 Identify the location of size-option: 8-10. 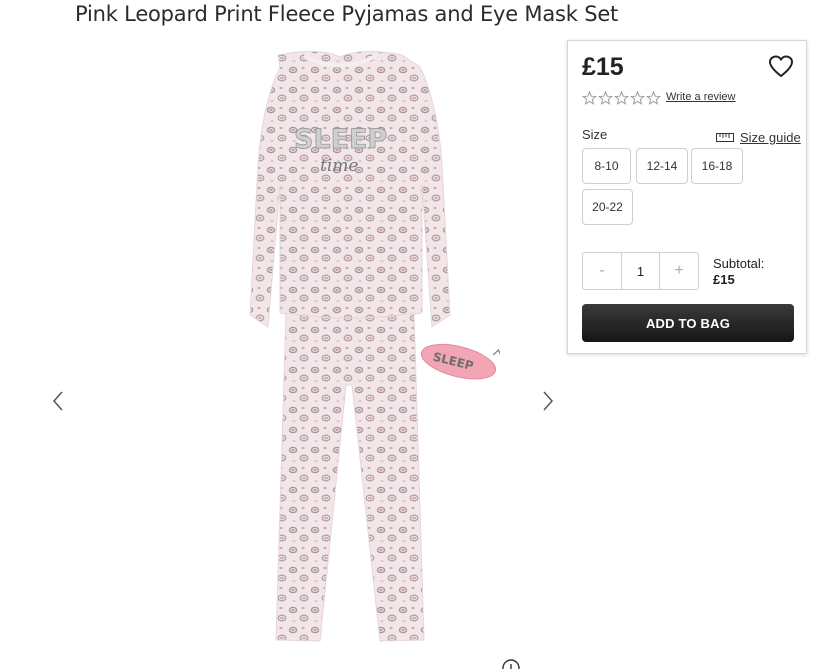
(606, 166).